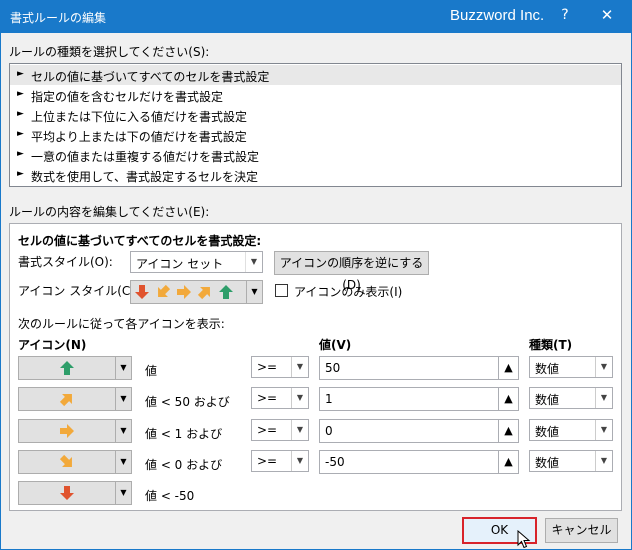 Image resolution: width=632 pixels, height=550 pixels. Describe the element at coordinates (109, 52) in the screenshot. I see `rule-type-label: ルールの種類を選択してください(S):` at that location.